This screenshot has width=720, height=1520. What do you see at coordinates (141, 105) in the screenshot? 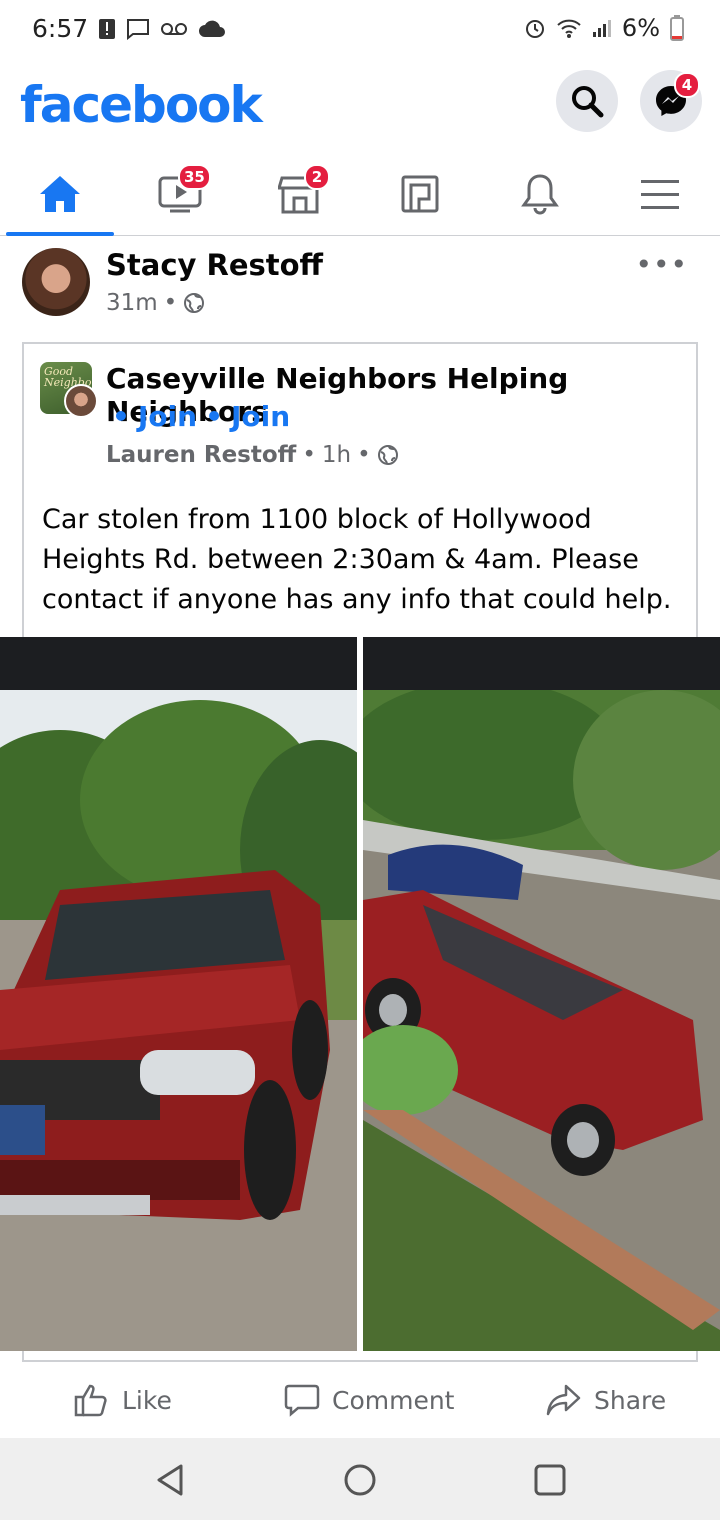
I see `facebook-logo: facebook` at bounding box center [141, 105].